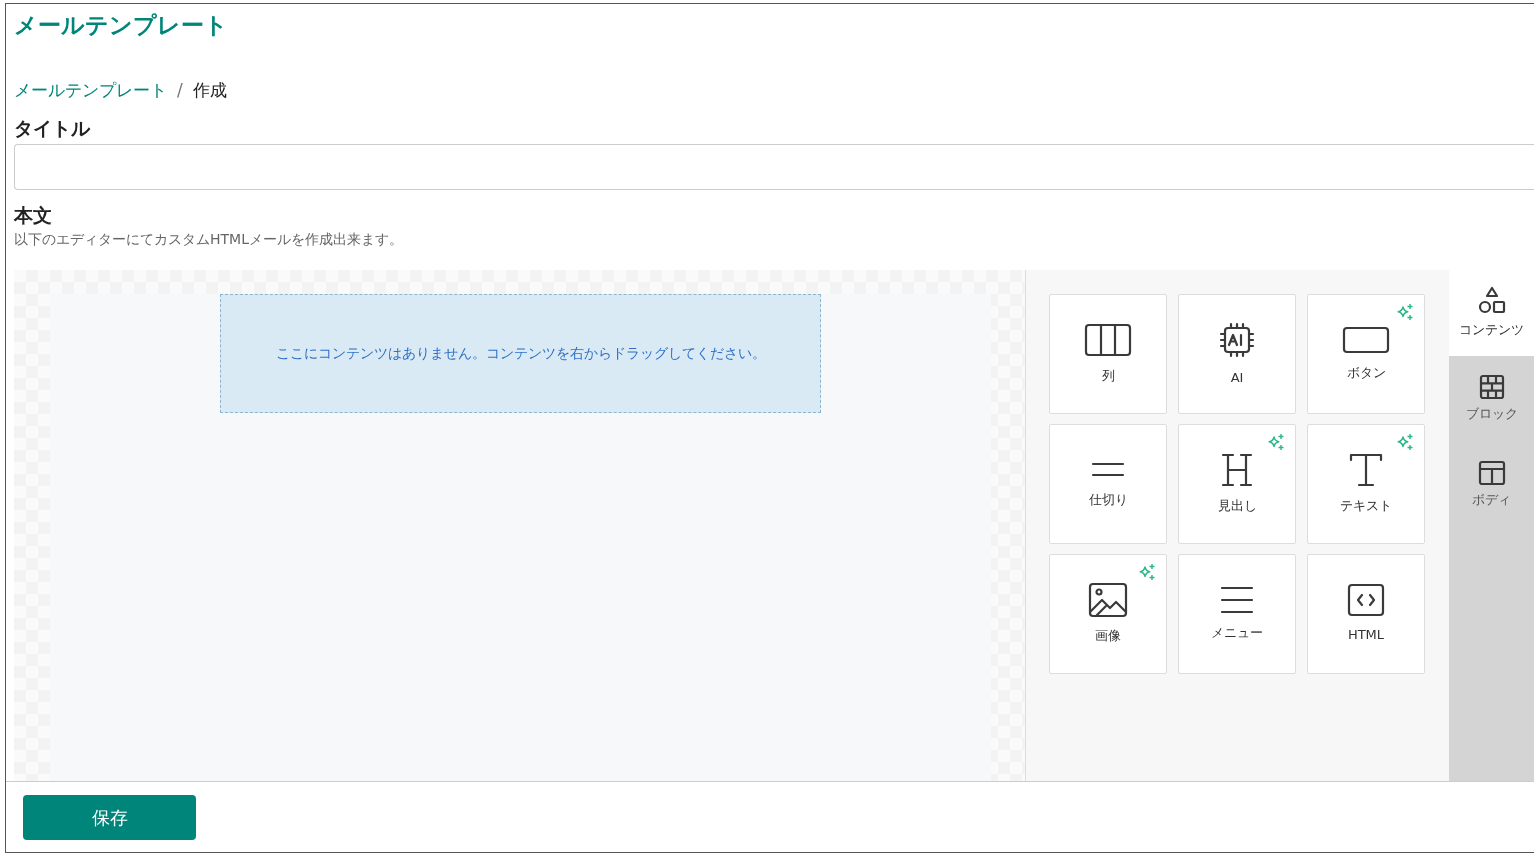 The image size is (1535, 854). I want to click on side-tab: ボディ, so click(1491, 484).